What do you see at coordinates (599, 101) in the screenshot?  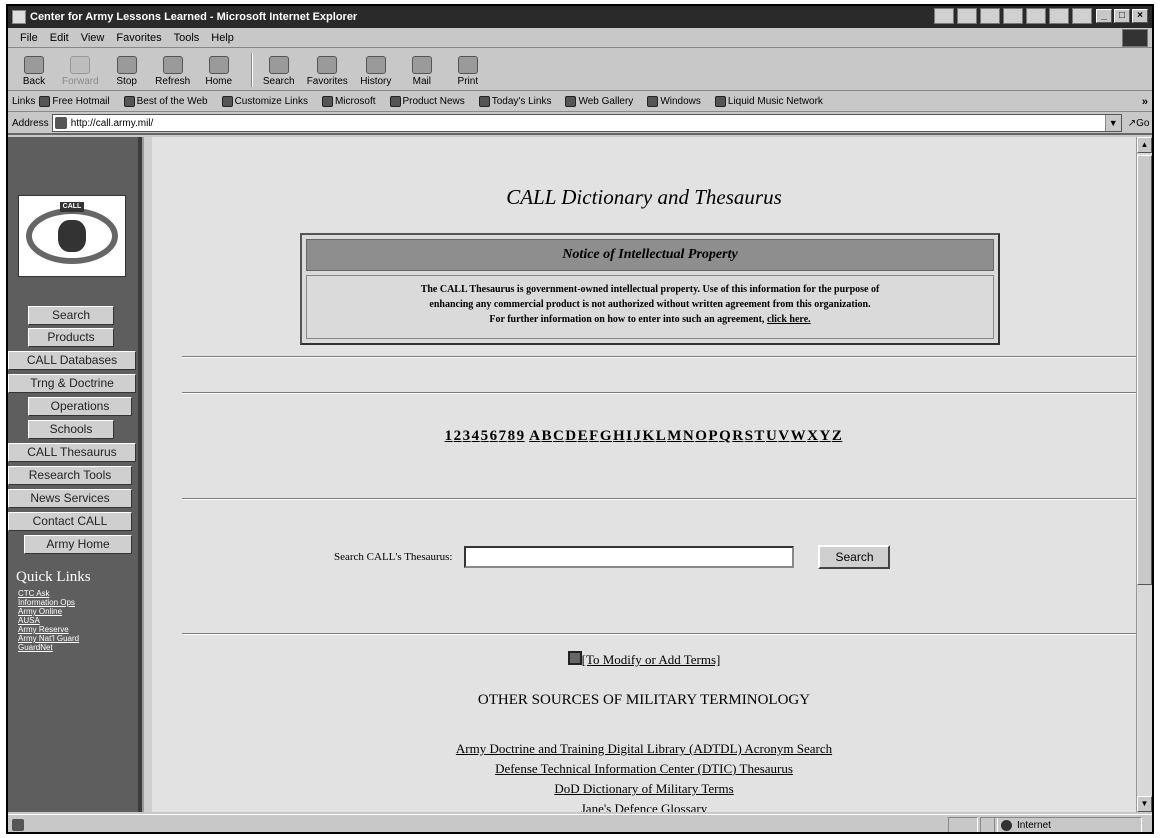 I see `link-web-gallery: Web Gallery` at bounding box center [599, 101].